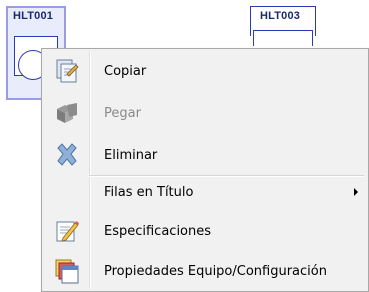 The image size is (369, 292). I want to click on node-title: HLT003, so click(280, 16).